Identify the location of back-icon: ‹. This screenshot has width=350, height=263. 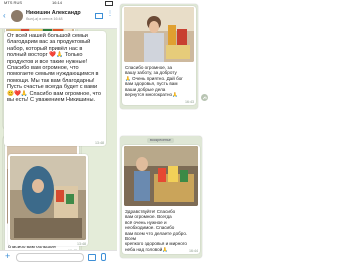
(4, 15).